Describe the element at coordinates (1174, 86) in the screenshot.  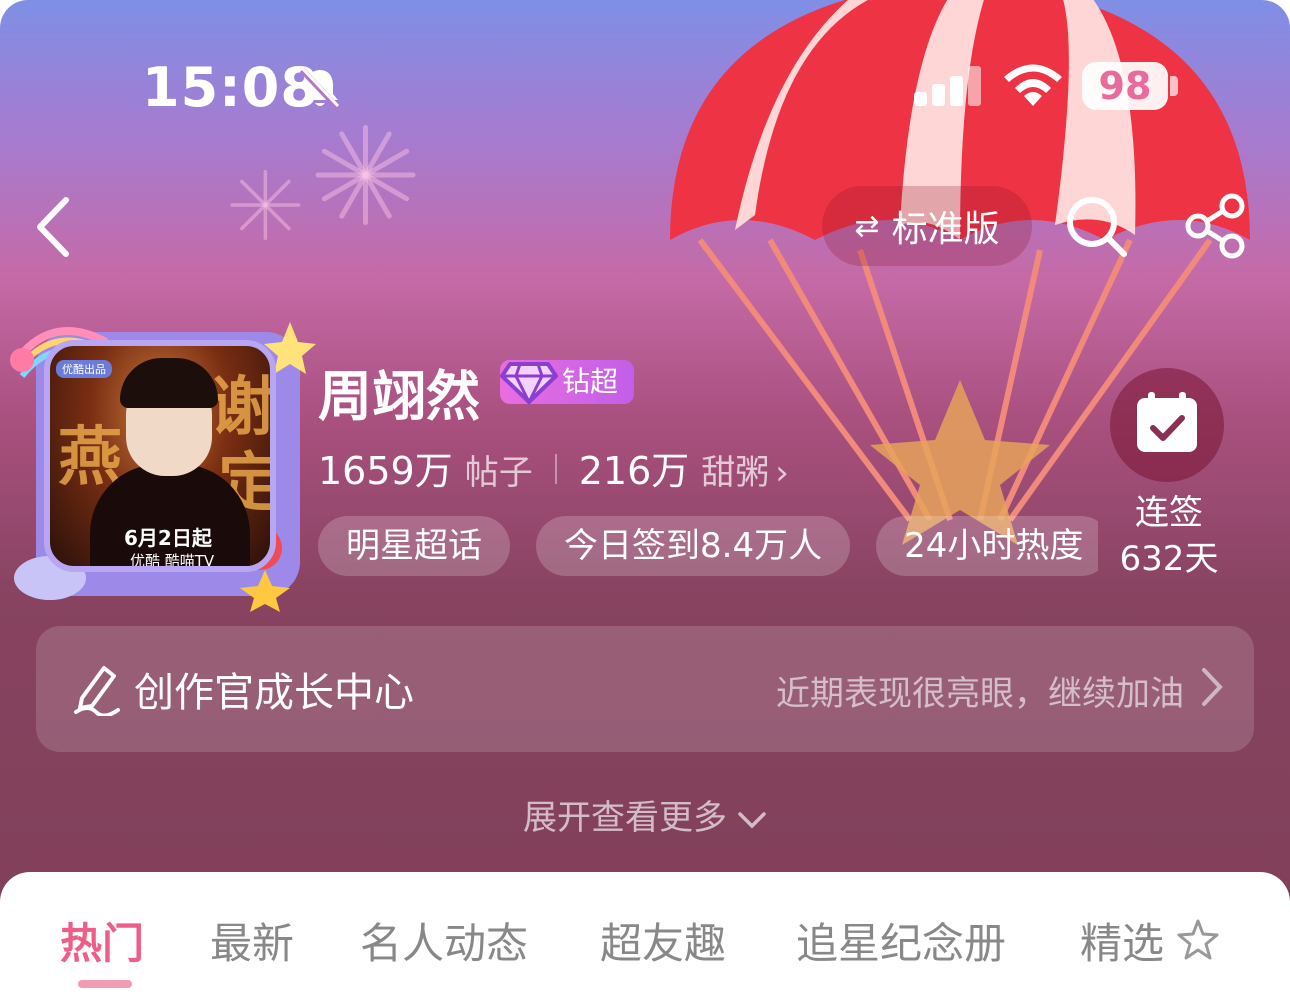
I see `battery-cap` at that location.